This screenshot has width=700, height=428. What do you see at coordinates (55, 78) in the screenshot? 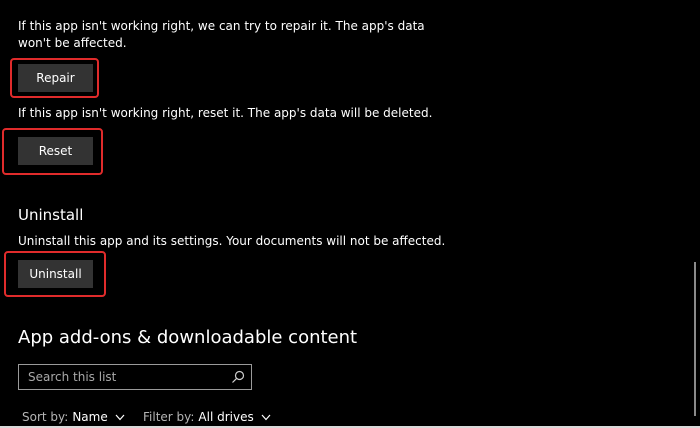
I see `repair-button: Repair` at bounding box center [55, 78].